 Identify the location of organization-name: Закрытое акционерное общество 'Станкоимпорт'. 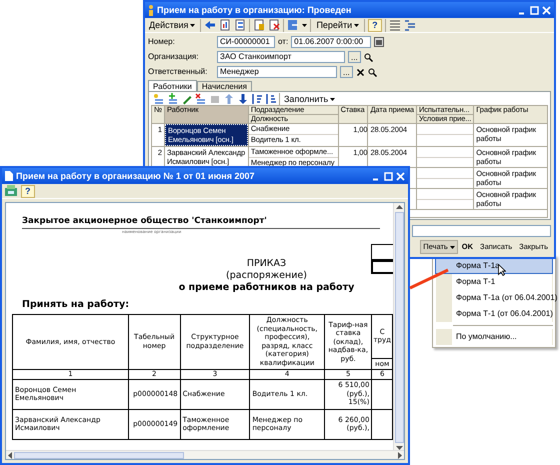
(201, 223).